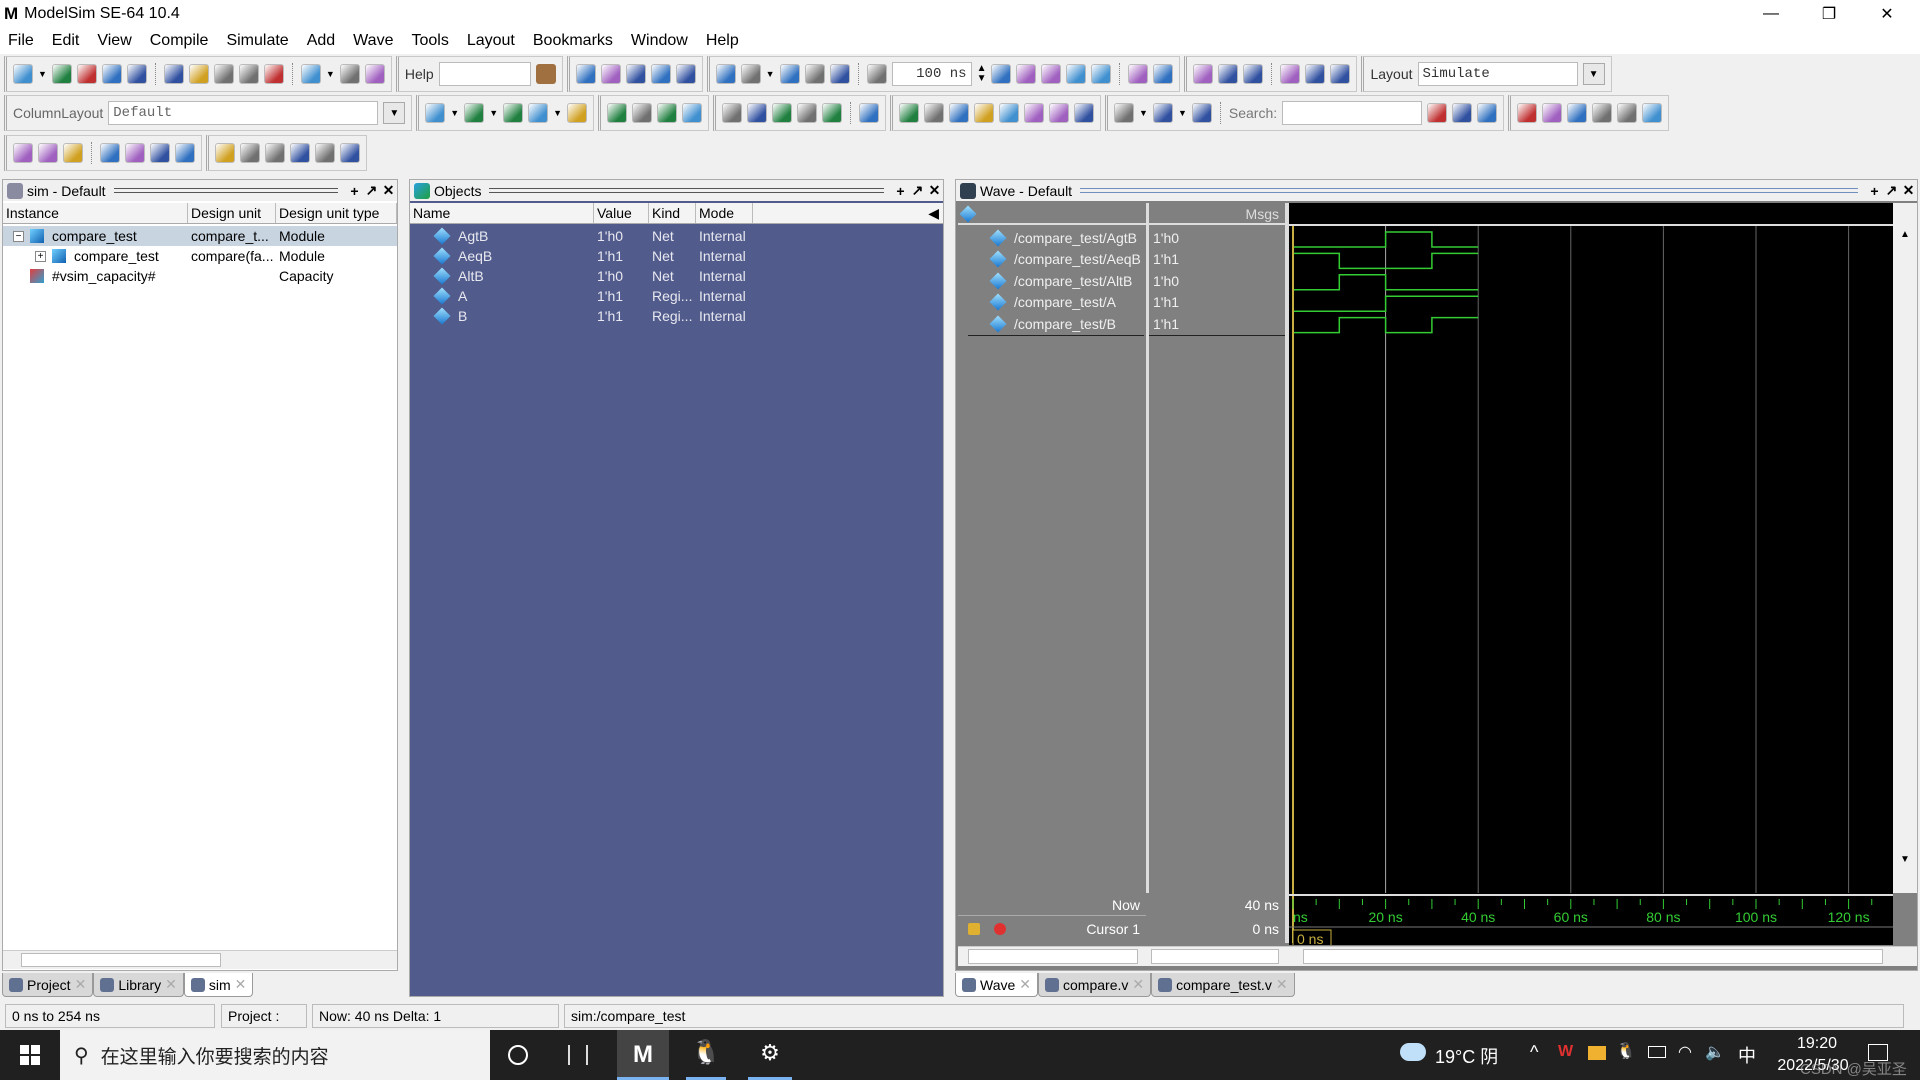 The height and width of the screenshot is (1080, 1920). Describe the element at coordinates (200, 276) in the screenshot. I see `instance-row: #vsim_capacity# Capacity` at that location.